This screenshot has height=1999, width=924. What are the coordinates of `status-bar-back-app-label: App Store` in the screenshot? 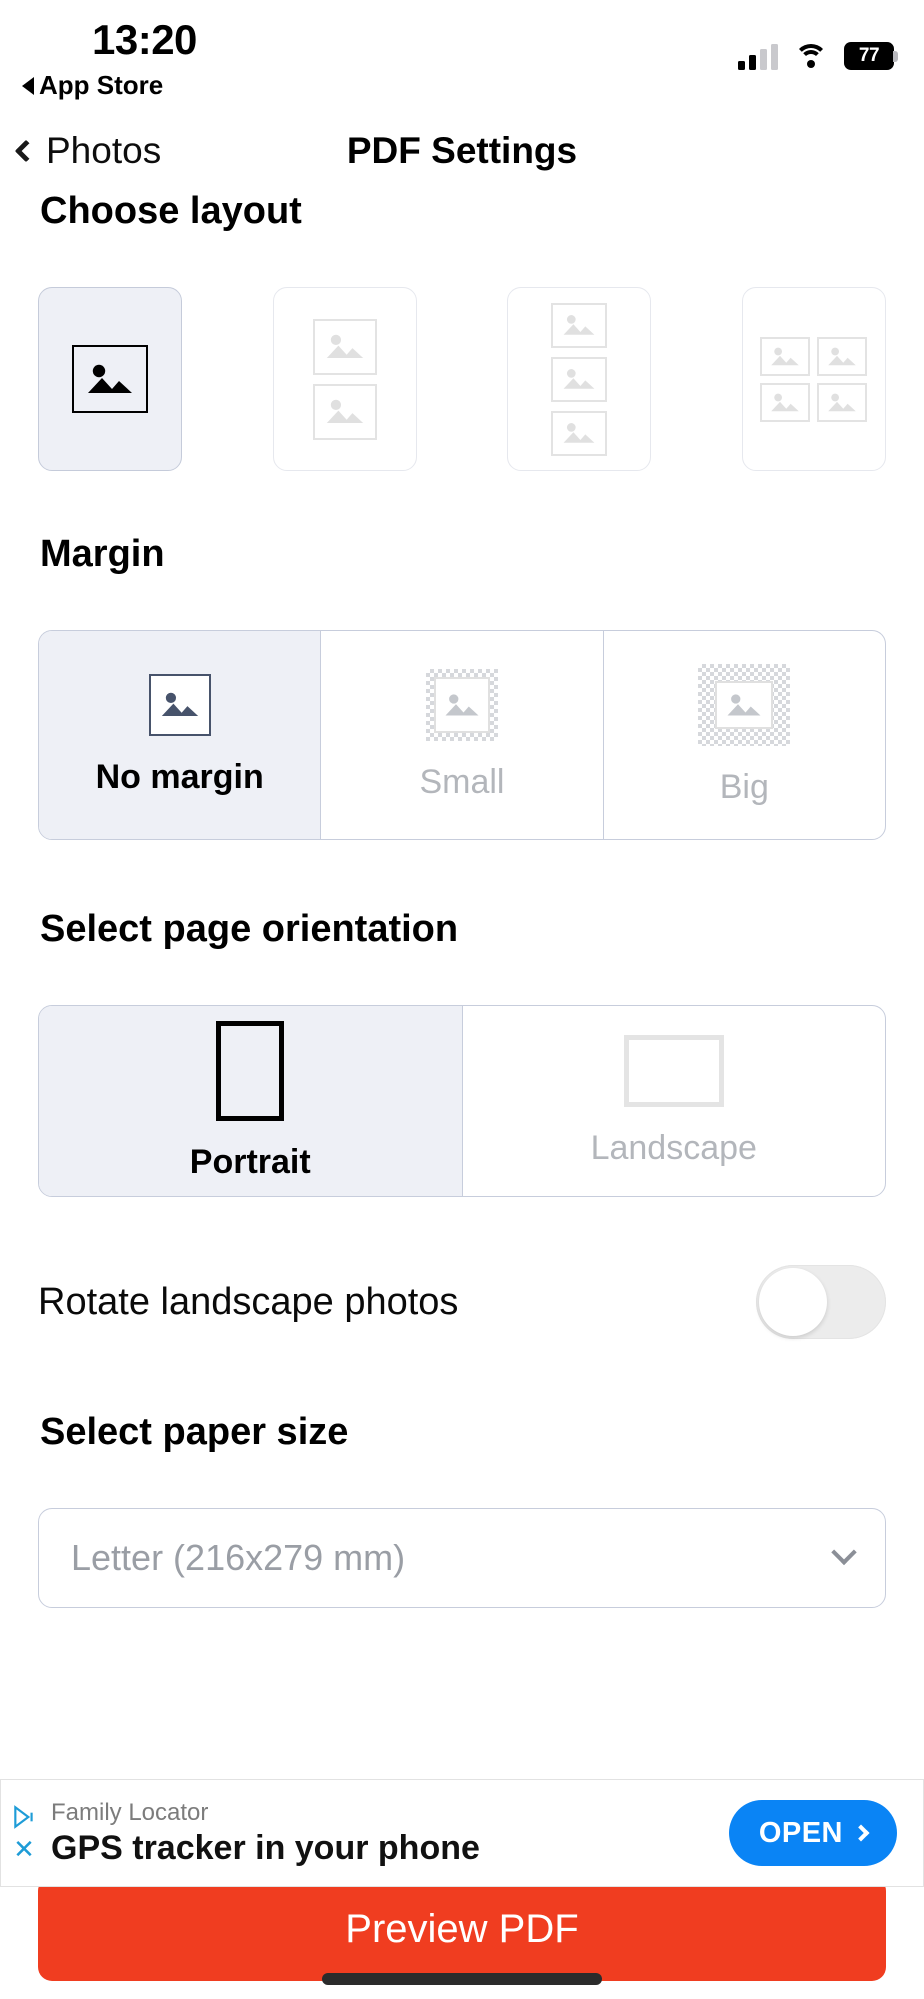 It's located at (101, 85).